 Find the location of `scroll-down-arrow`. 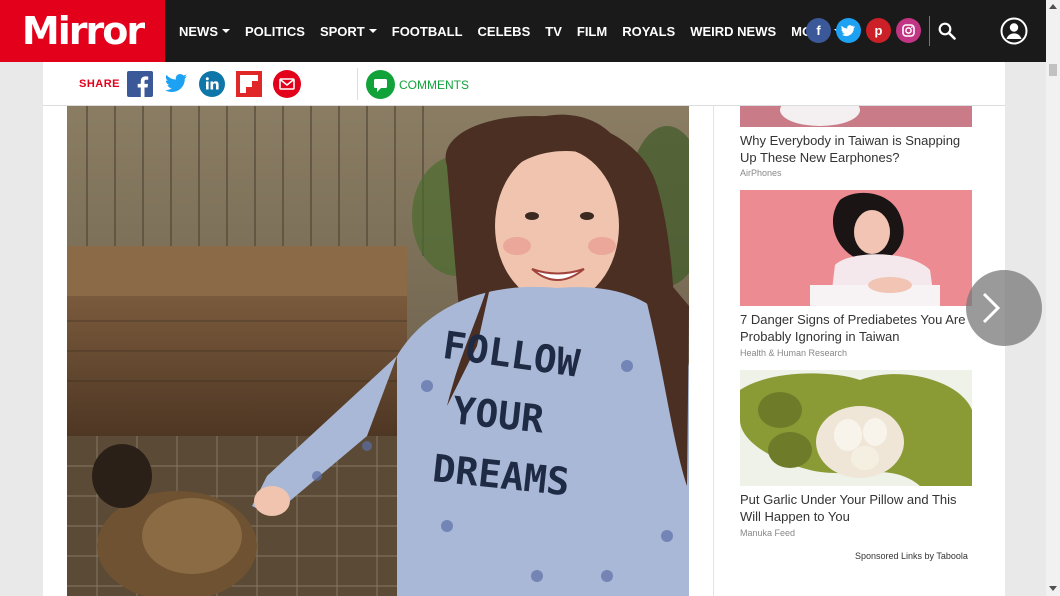

scroll-down-arrow is located at coordinates (1053, 588).